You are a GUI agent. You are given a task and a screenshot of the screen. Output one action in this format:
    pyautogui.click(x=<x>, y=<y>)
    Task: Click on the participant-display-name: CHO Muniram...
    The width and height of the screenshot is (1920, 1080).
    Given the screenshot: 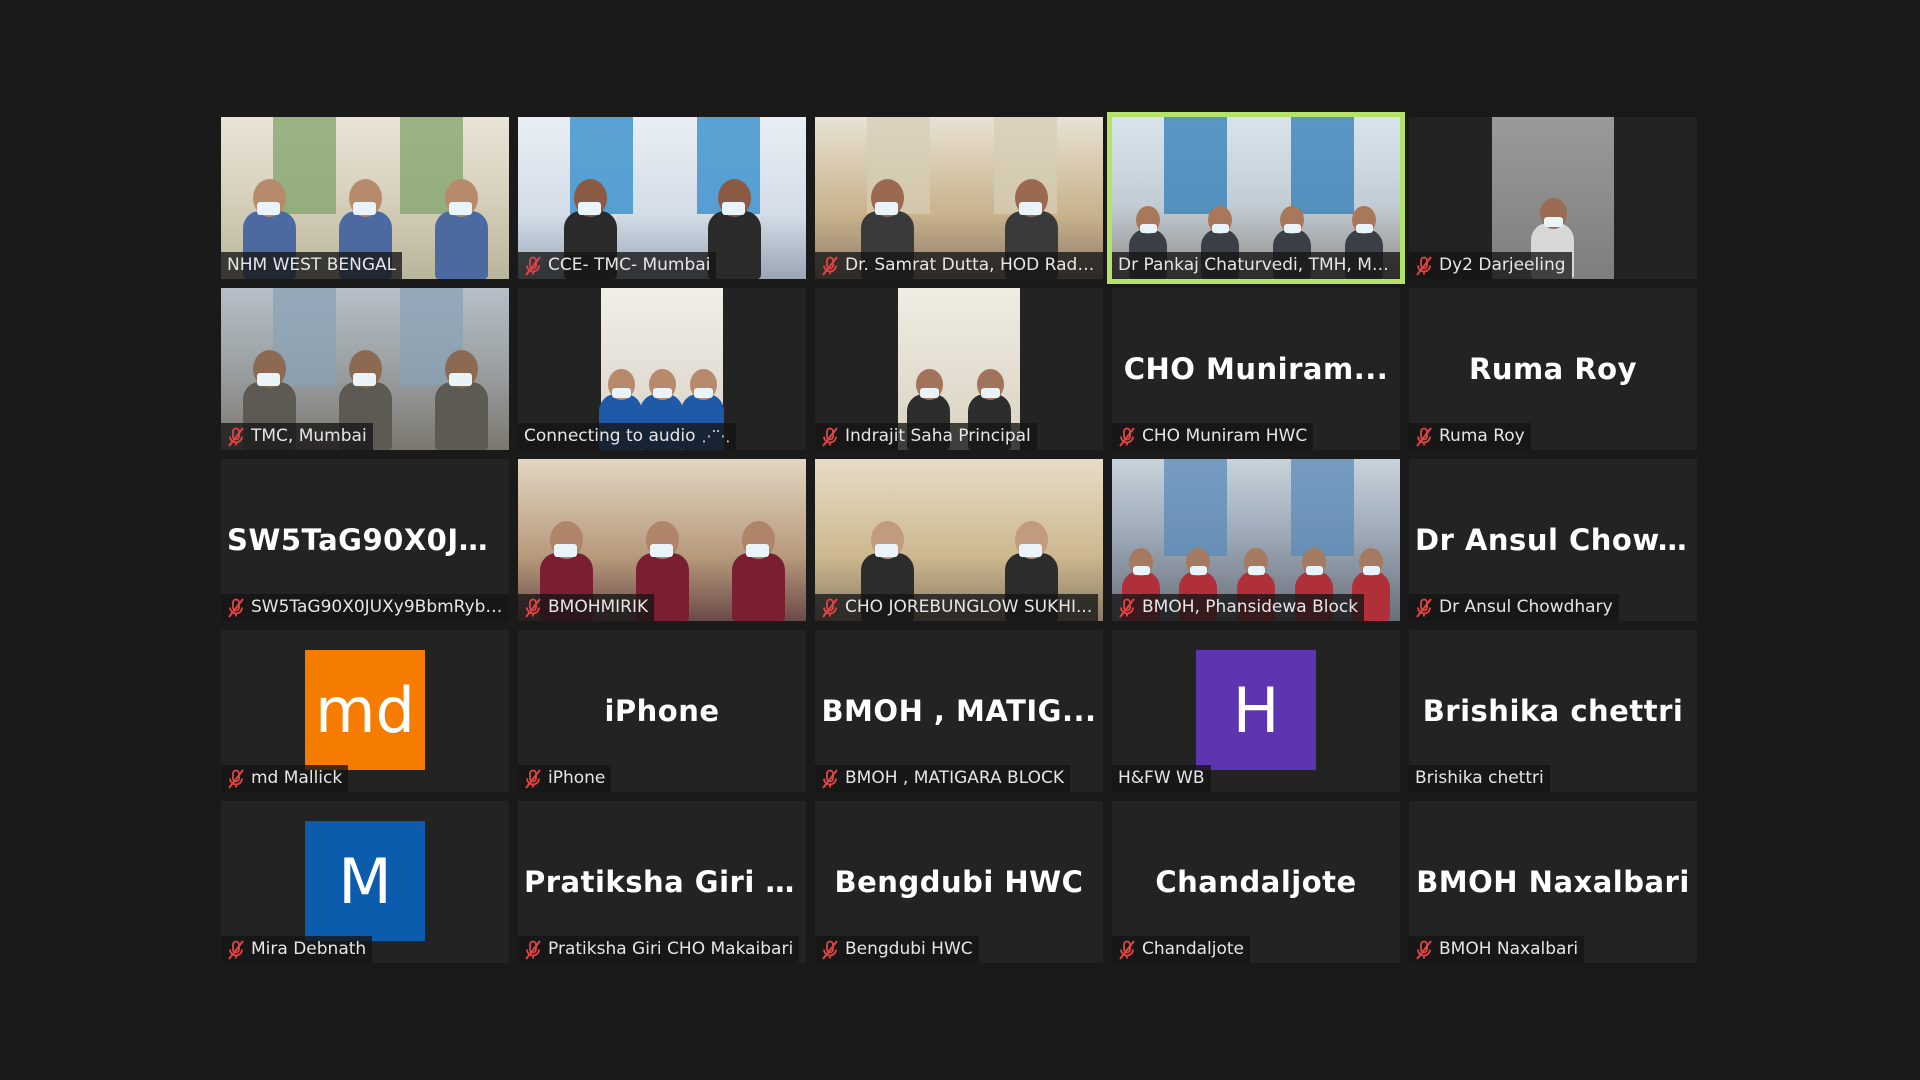 What is the action you would take?
    pyautogui.click(x=1256, y=369)
    